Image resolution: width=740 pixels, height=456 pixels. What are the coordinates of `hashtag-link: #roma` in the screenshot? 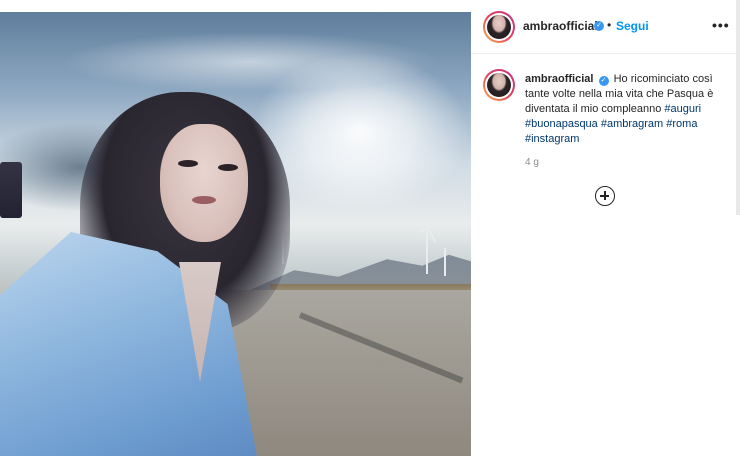 It's located at (681, 124).